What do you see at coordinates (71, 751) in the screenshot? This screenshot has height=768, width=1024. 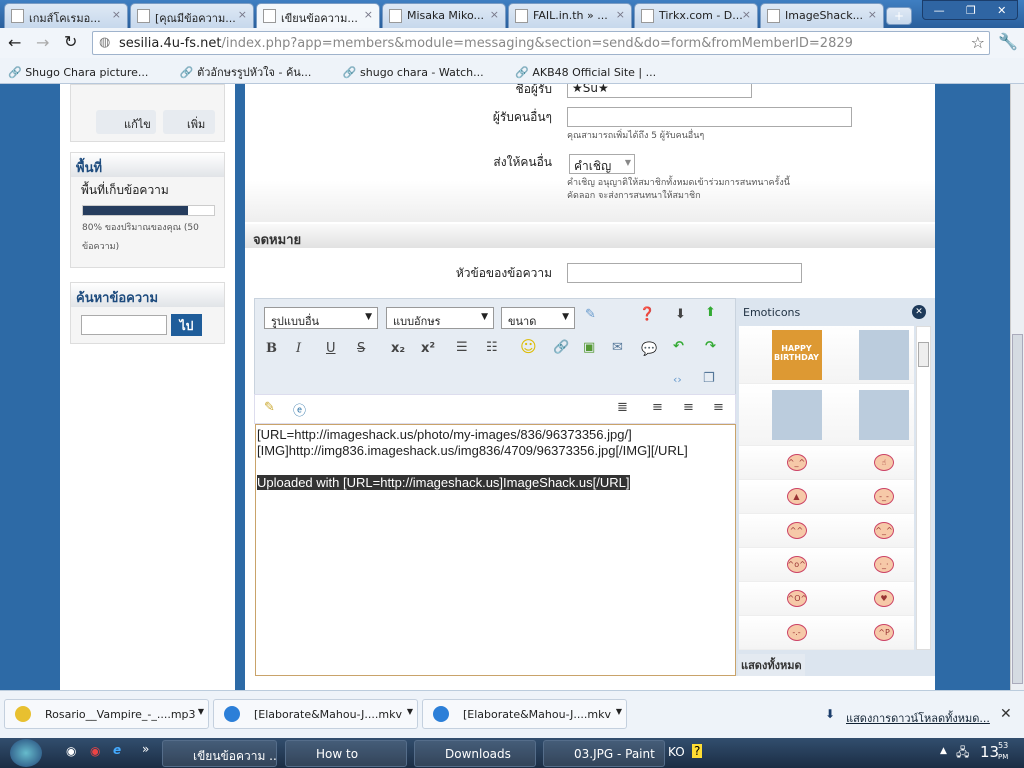 I see `quicklaunch-icon: ◉` at bounding box center [71, 751].